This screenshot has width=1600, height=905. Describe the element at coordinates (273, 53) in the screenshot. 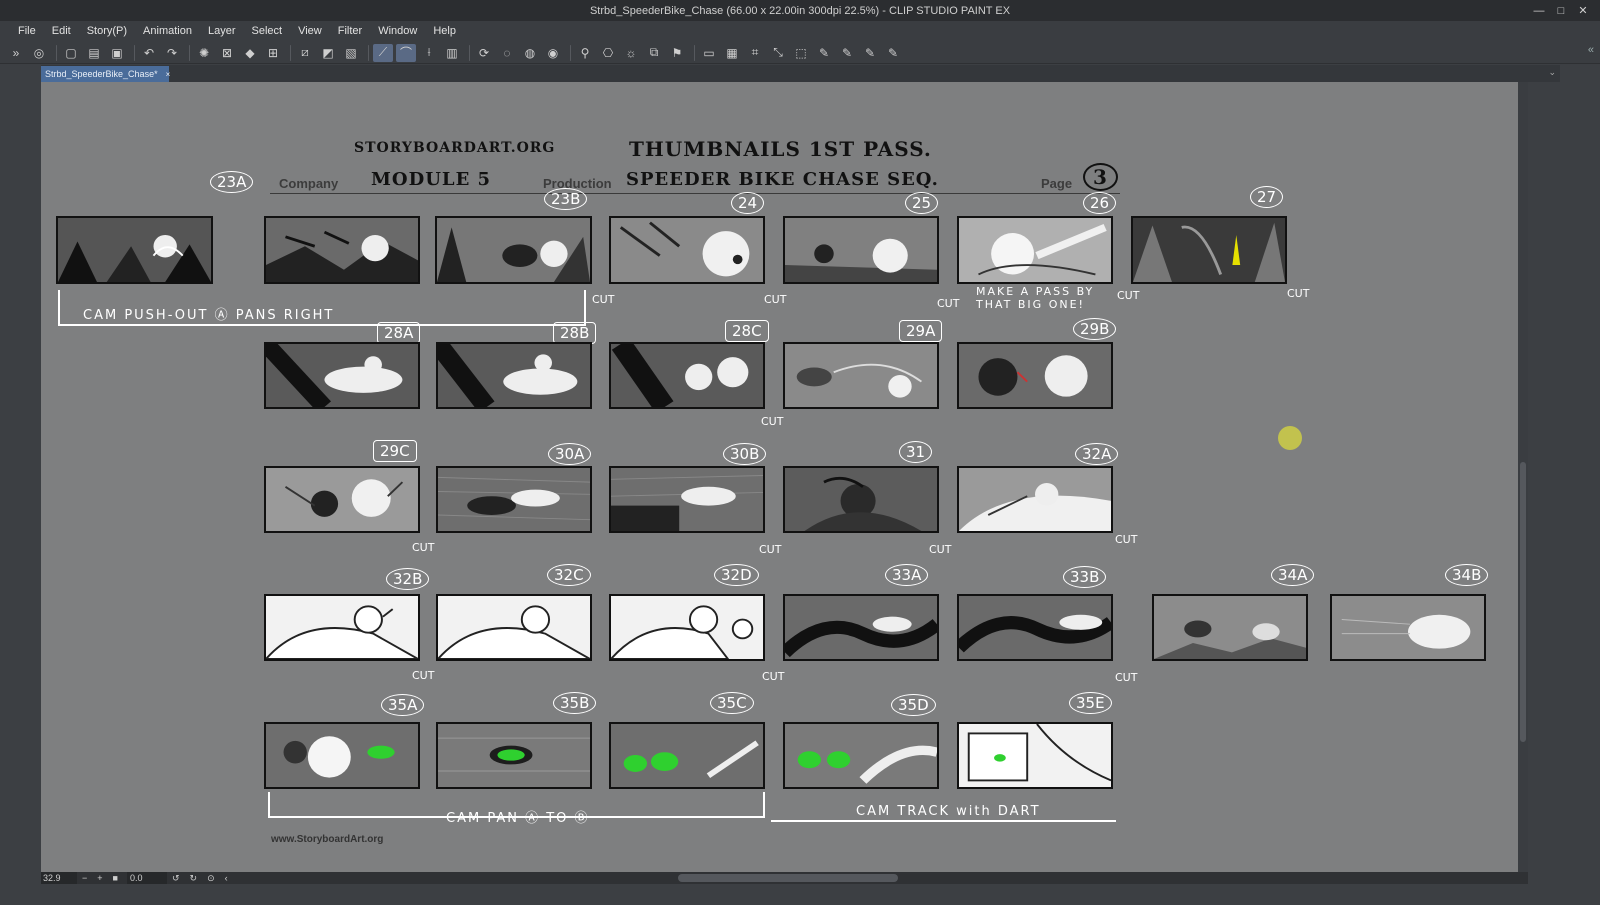

I see `transform-icon: ⊞` at that location.